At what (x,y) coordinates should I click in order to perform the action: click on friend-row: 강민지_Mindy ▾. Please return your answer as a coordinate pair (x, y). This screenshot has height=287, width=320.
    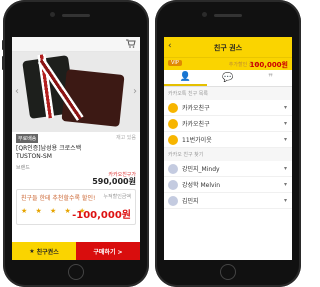
    Looking at the image, I should click on (228, 169).